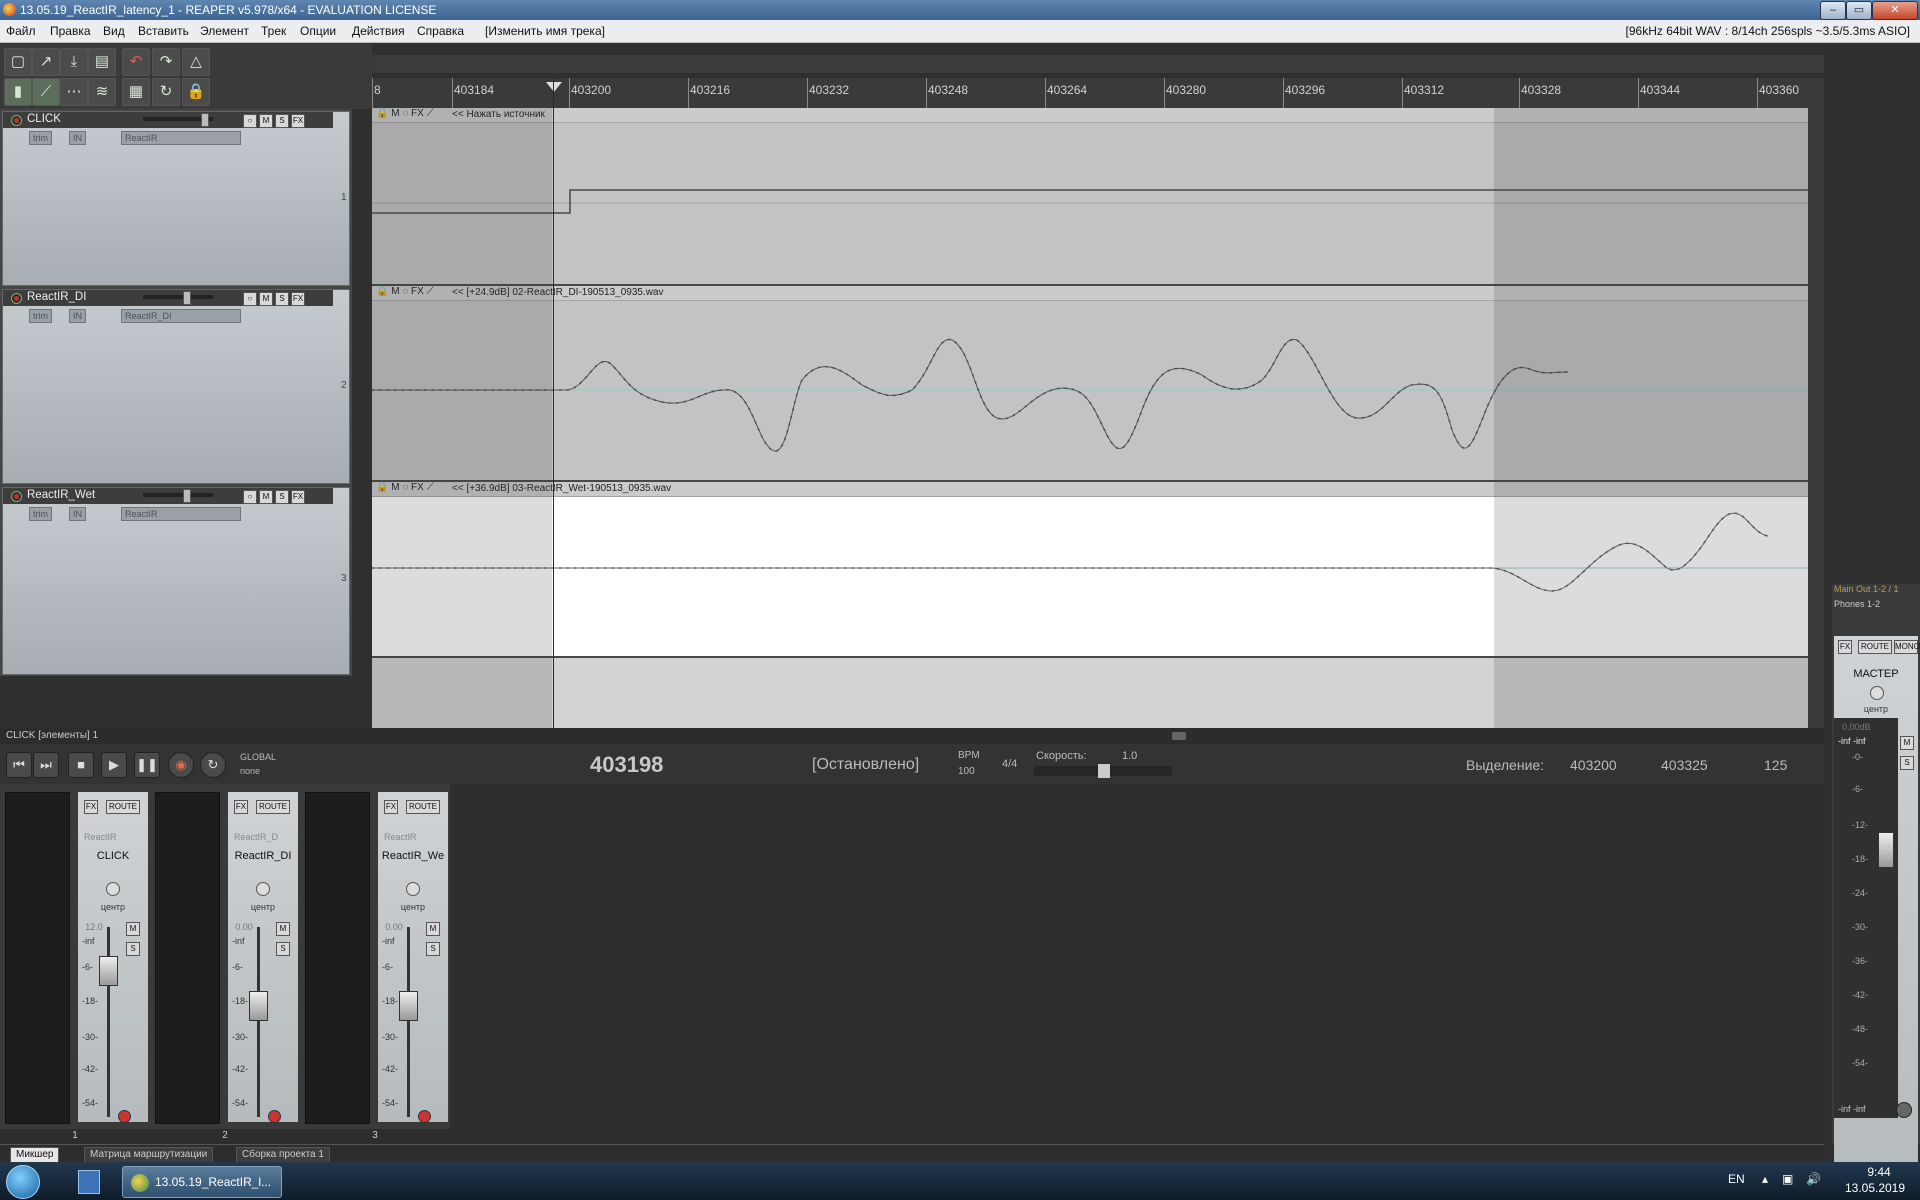 The image size is (1920, 1200). I want to click on selection-length: 125, so click(1775, 765).